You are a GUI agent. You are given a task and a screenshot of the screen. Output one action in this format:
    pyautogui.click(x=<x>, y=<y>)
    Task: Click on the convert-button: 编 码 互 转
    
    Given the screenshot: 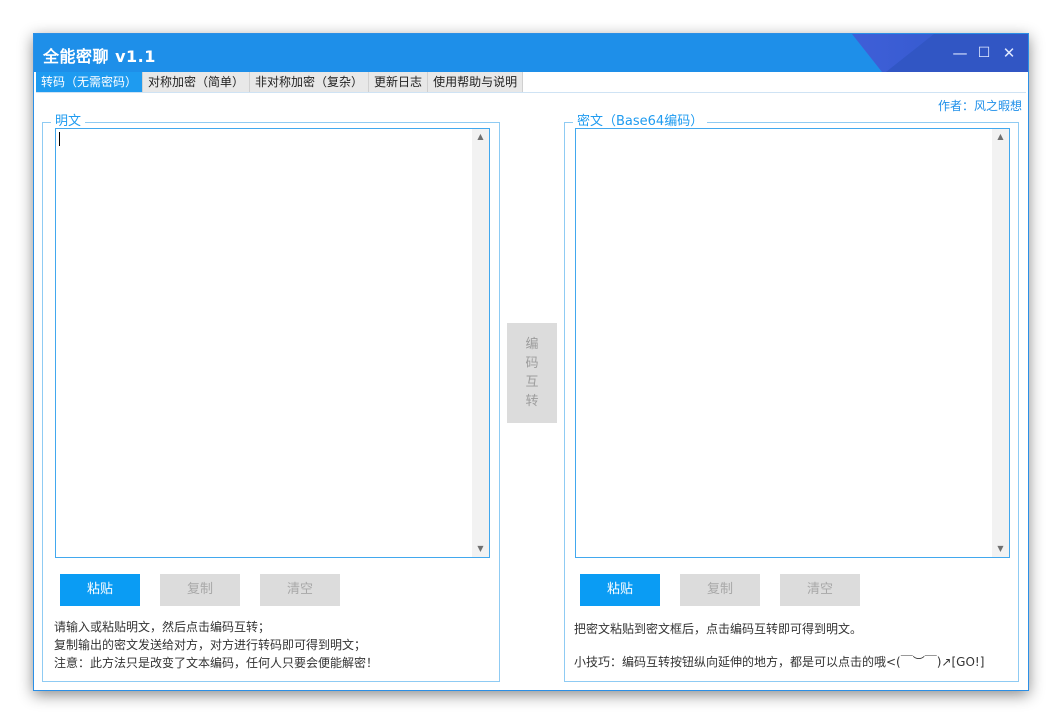 What is the action you would take?
    pyautogui.click(x=532, y=373)
    